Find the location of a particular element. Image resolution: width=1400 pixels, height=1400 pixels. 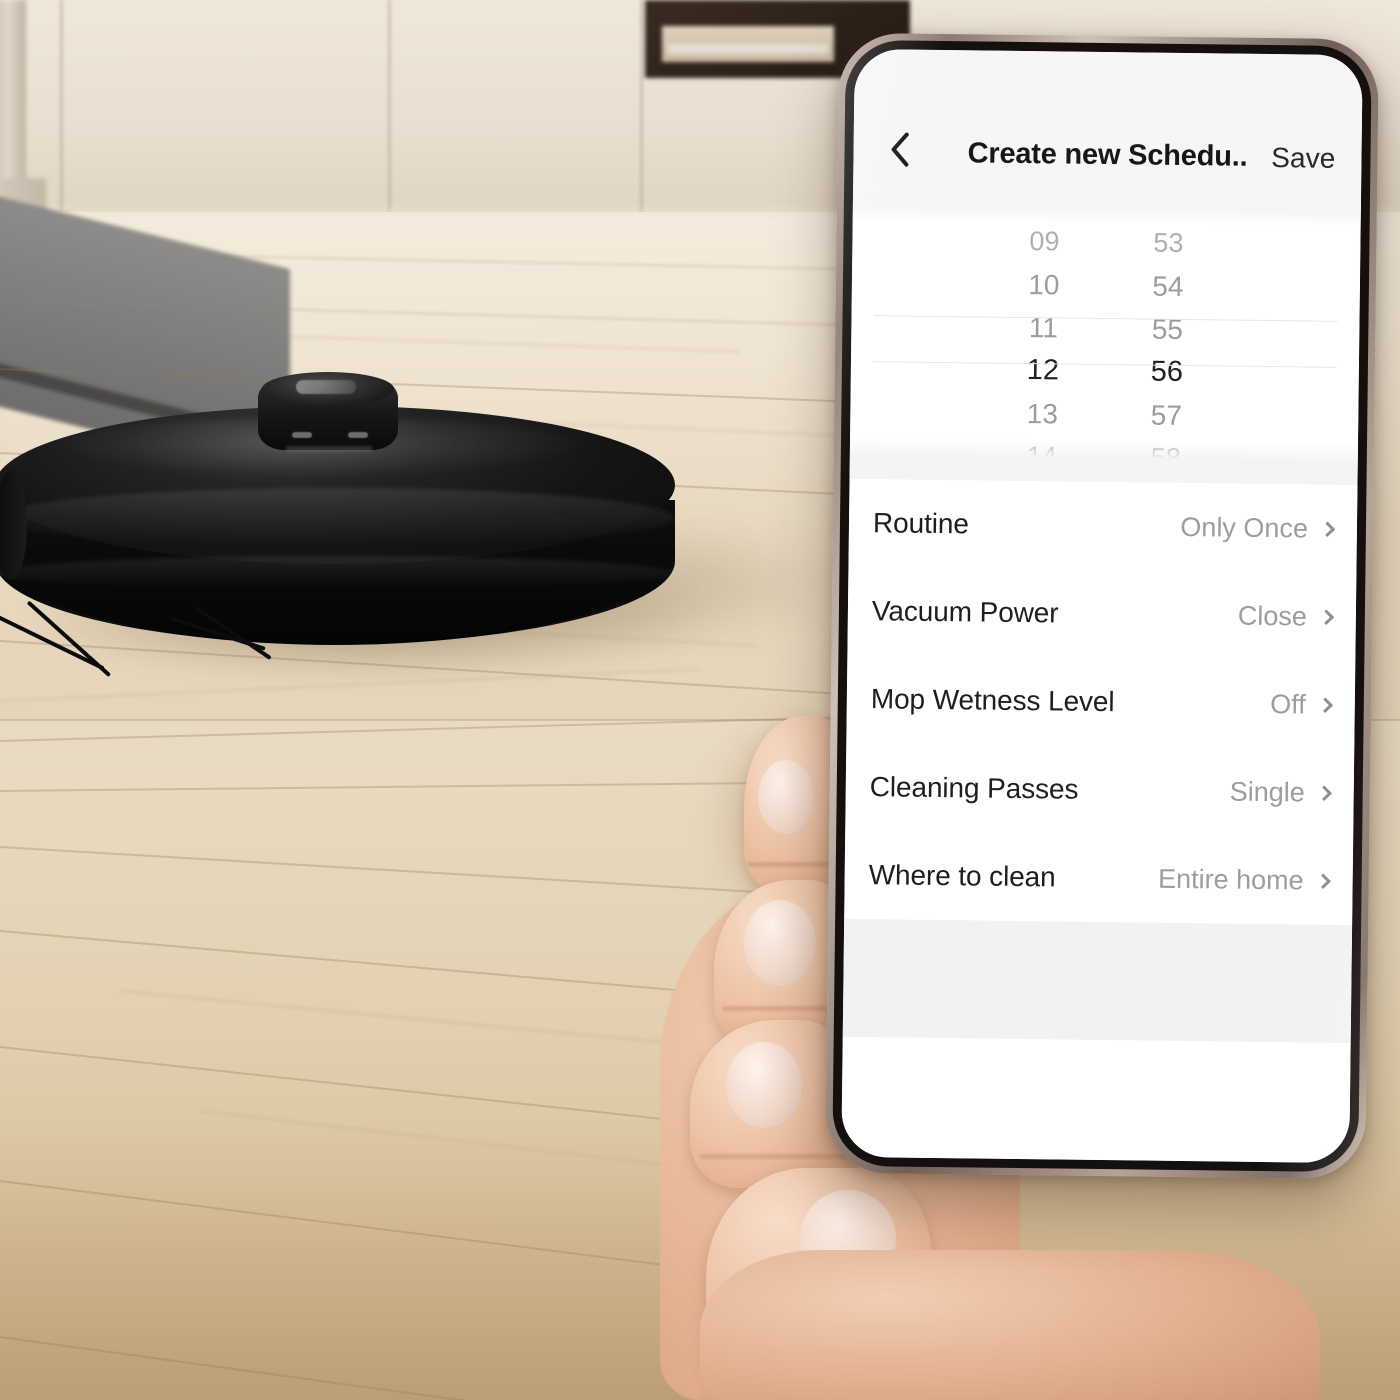

row-label: Routine is located at coordinates (920, 523).